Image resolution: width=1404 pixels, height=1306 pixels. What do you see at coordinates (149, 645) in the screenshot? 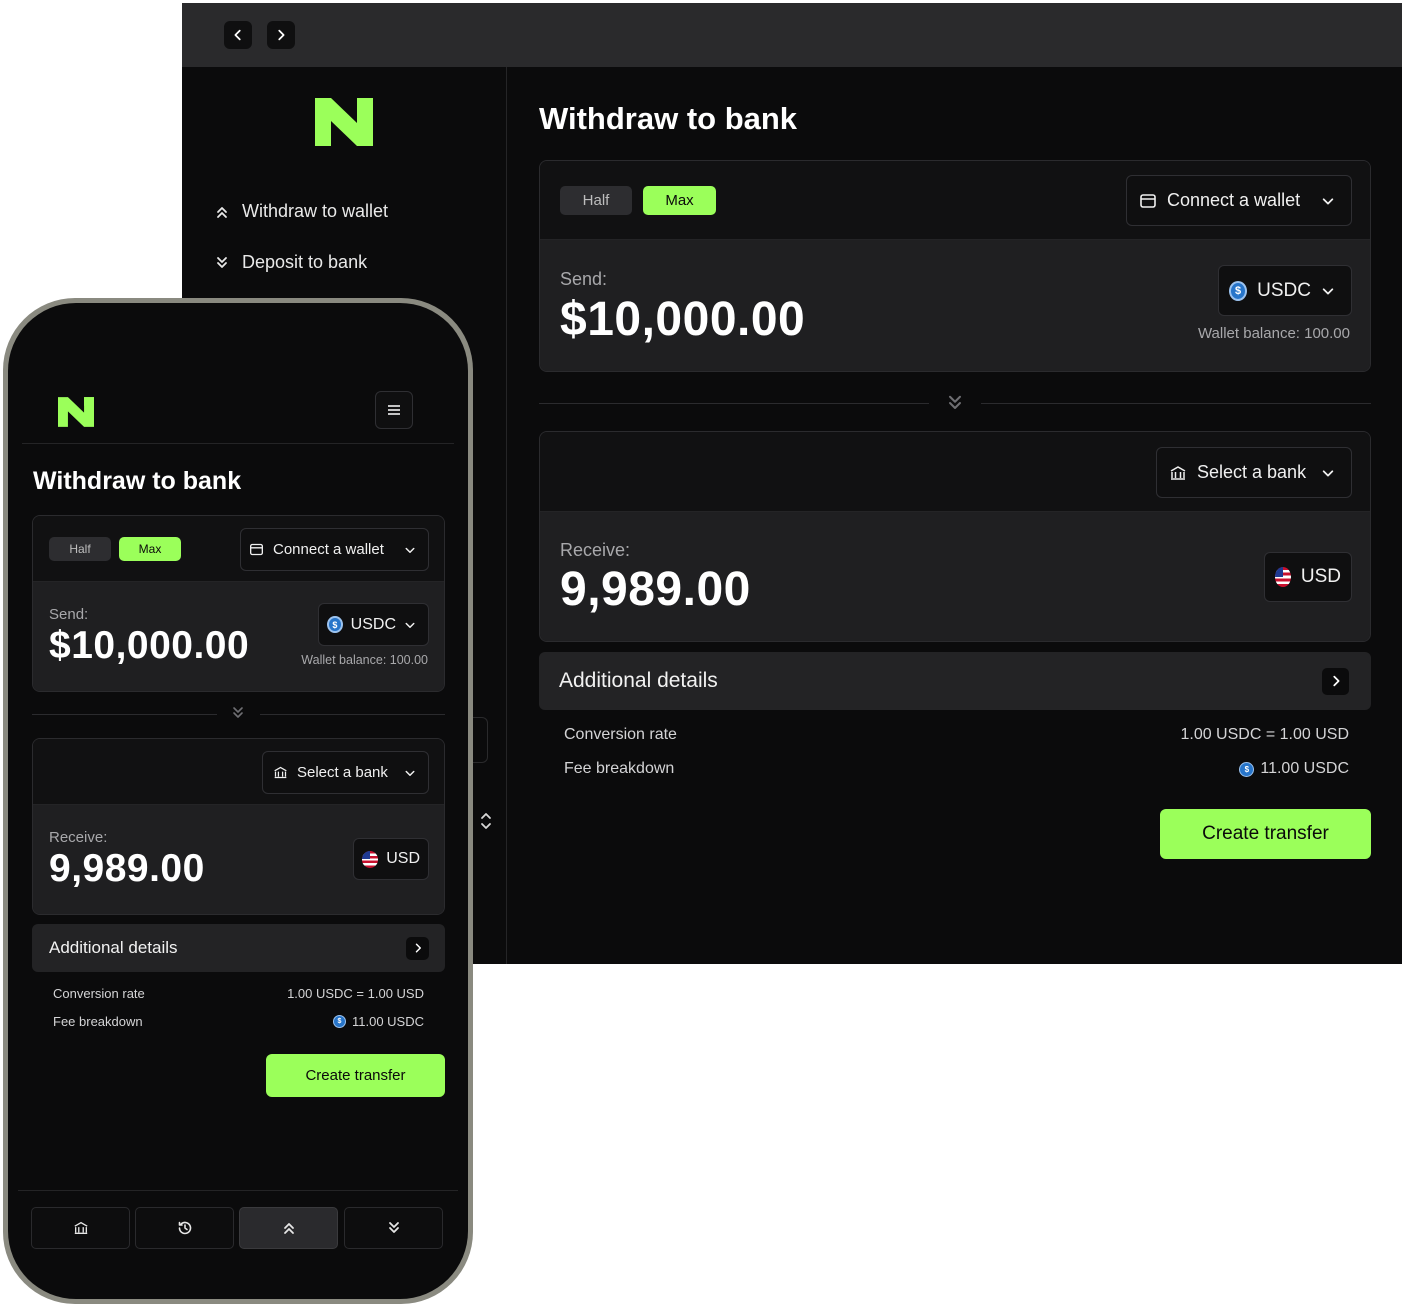
I see `send-amount: $10,000.00` at bounding box center [149, 645].